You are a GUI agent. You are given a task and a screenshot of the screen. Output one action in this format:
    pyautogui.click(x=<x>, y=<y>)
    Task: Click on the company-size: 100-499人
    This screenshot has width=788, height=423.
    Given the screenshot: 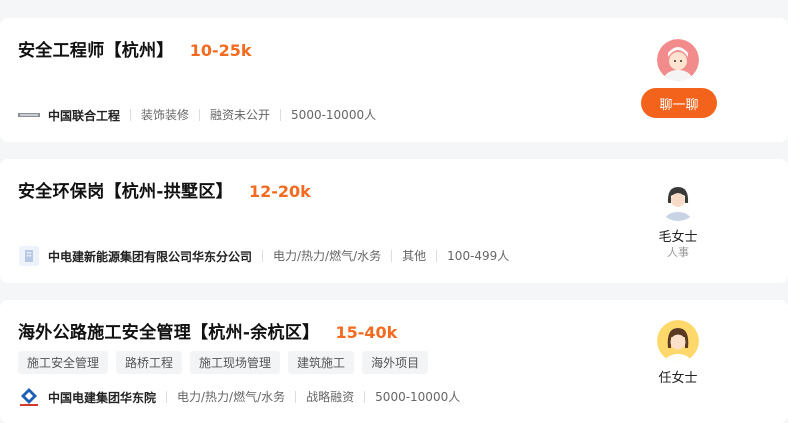 What is the action you would take?
    pyautogui.click(x=477, y=256)
    